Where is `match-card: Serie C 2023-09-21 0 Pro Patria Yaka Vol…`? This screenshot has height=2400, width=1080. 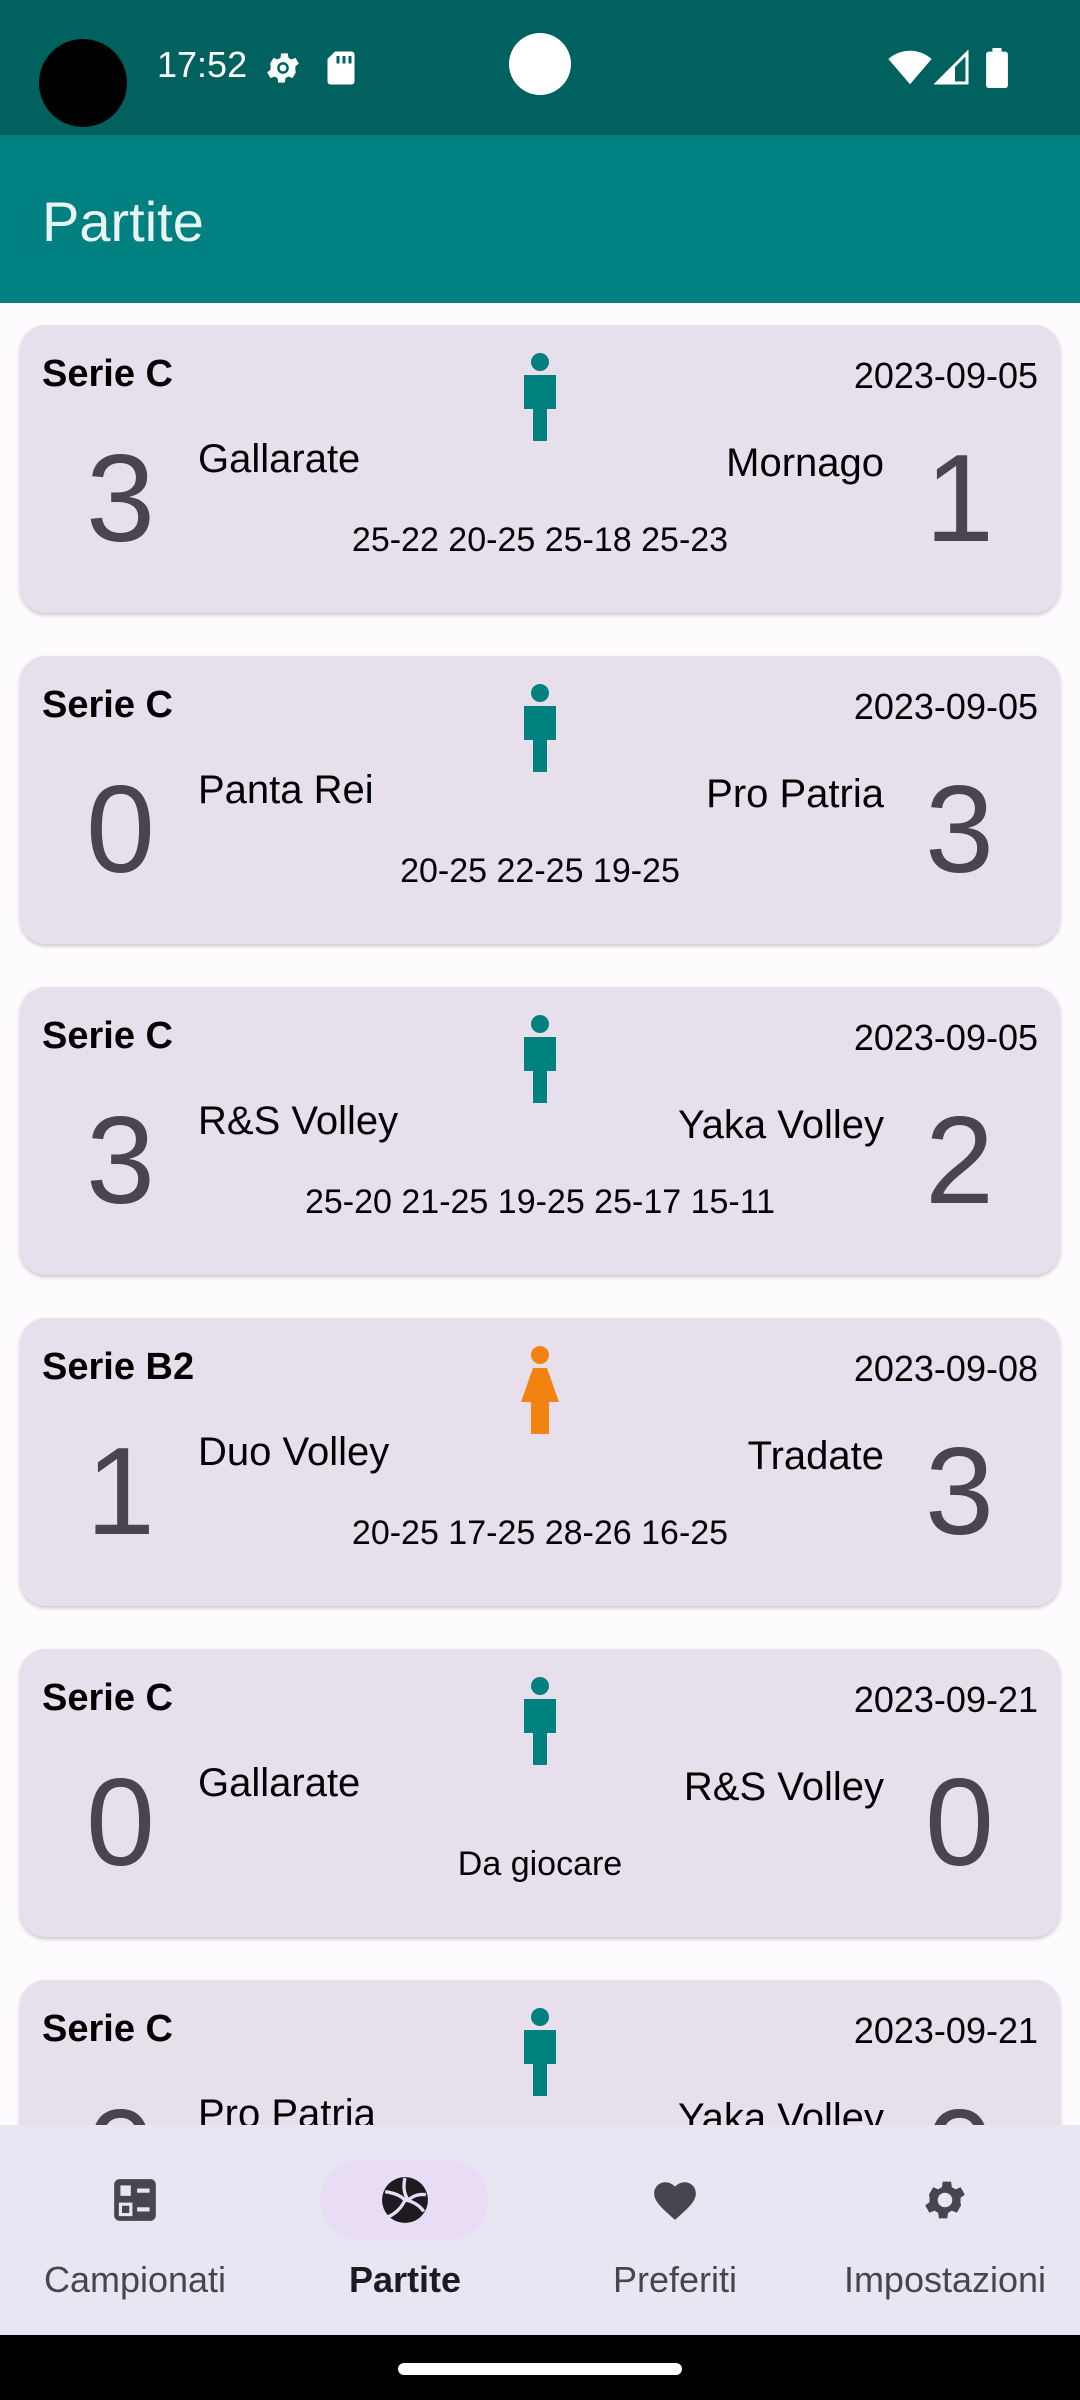
match-card: Serie C 2023-09-21 0 Pro Patria Yaka Vol… is located at coordinates (540, 2052).